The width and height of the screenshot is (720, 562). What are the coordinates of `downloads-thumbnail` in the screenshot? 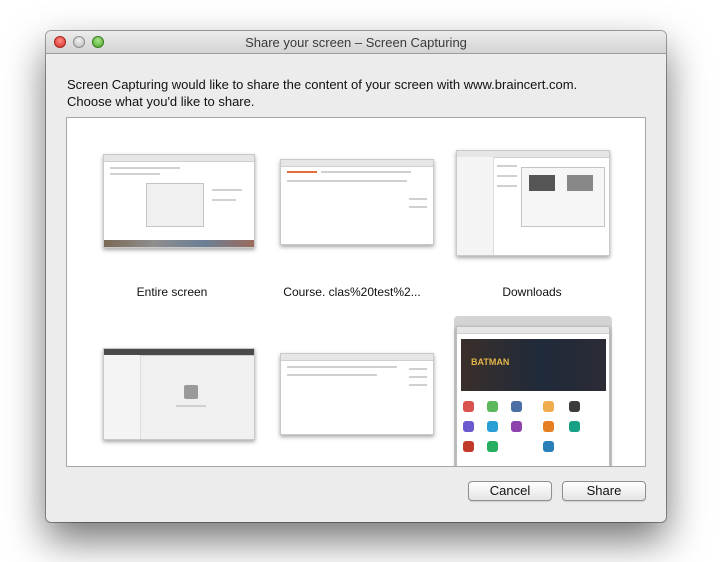 It's located at (533, 203).